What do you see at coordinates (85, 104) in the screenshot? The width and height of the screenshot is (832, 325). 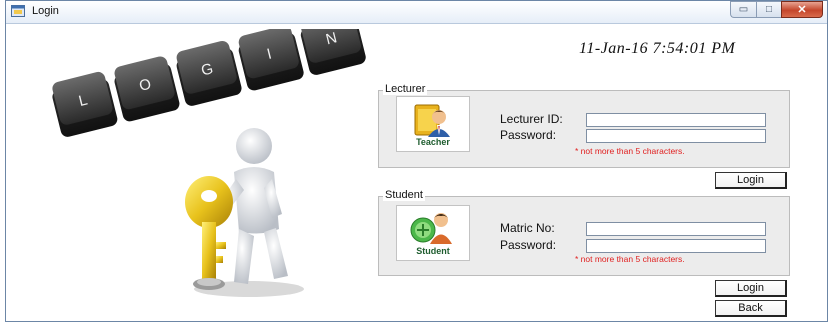 I see `key-l: L` at bounding box center [85, 104].